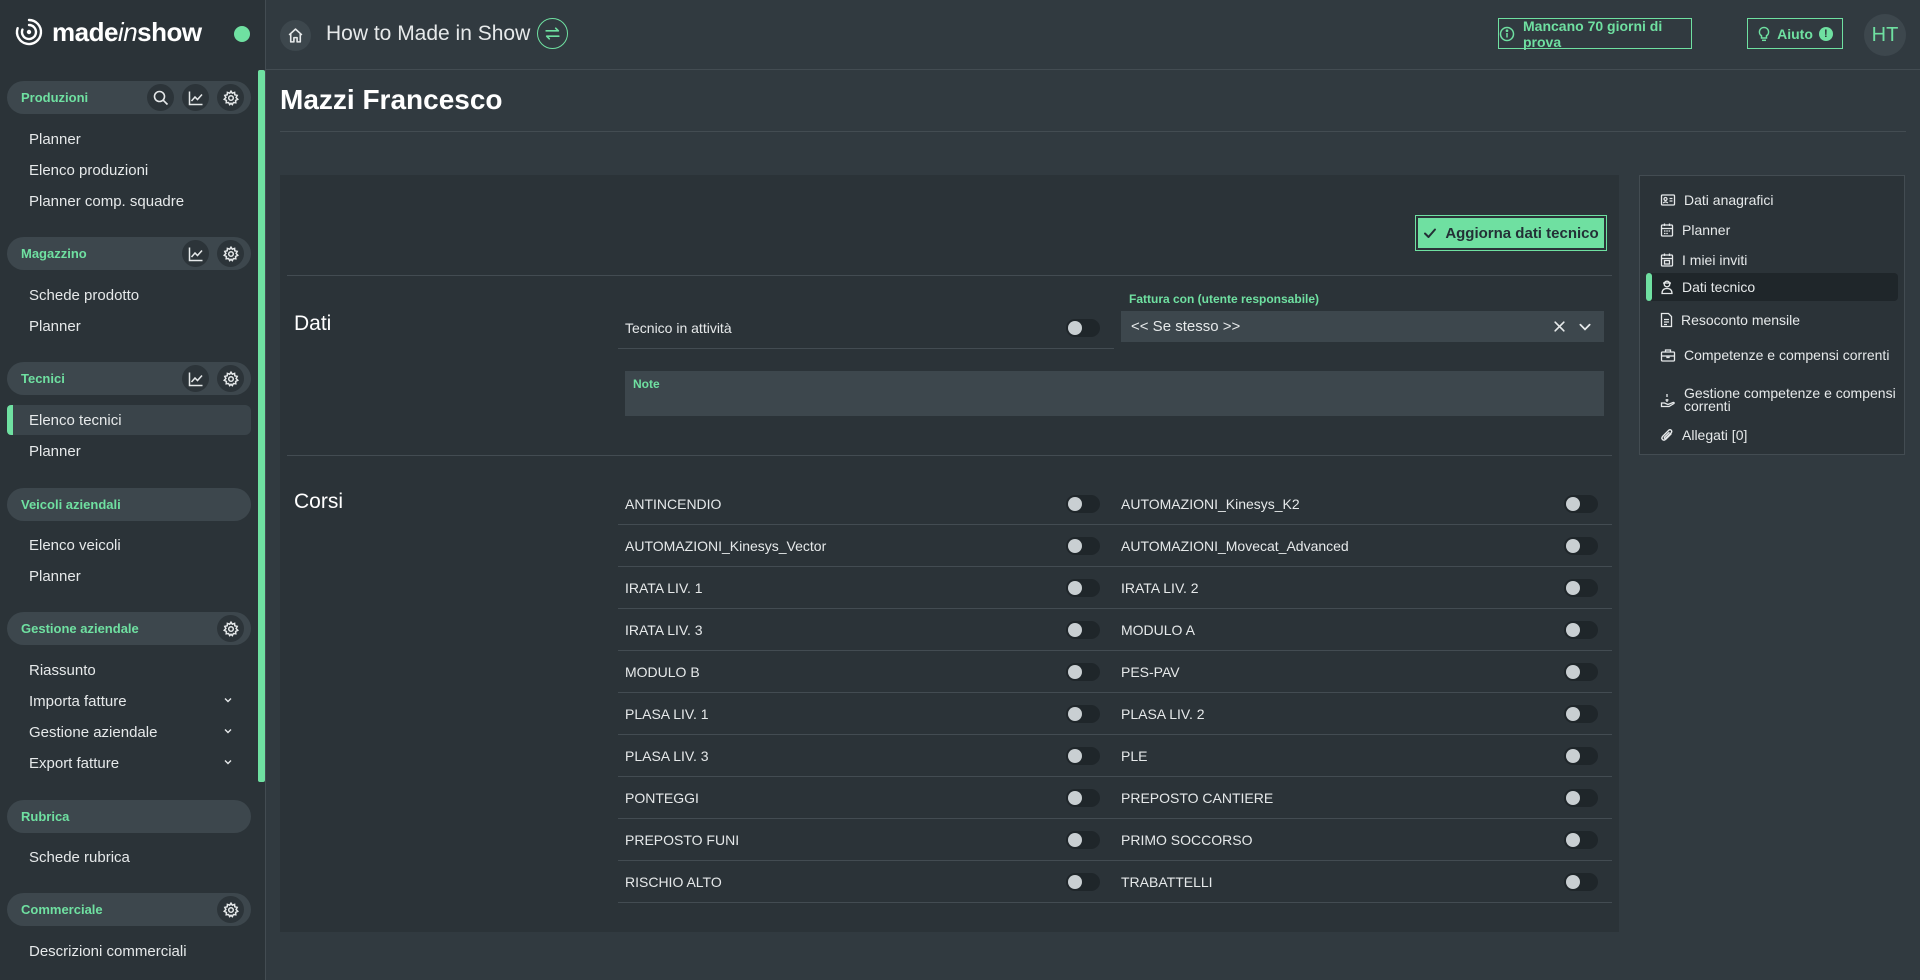 The width and height of the screenshot is (1920, 980). What do you see at coordinates (129, 201) in the screenshot?
I see `sidebar-item-planner-comp-squadre: Planner comp. squadre` at bounding box center [129, 201].